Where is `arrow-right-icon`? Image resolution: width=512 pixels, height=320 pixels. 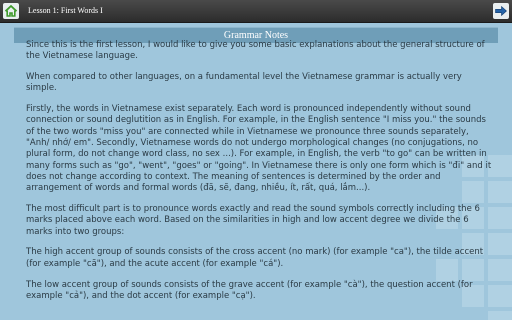 arrow-right-icon is located at coordinates (501, 13).